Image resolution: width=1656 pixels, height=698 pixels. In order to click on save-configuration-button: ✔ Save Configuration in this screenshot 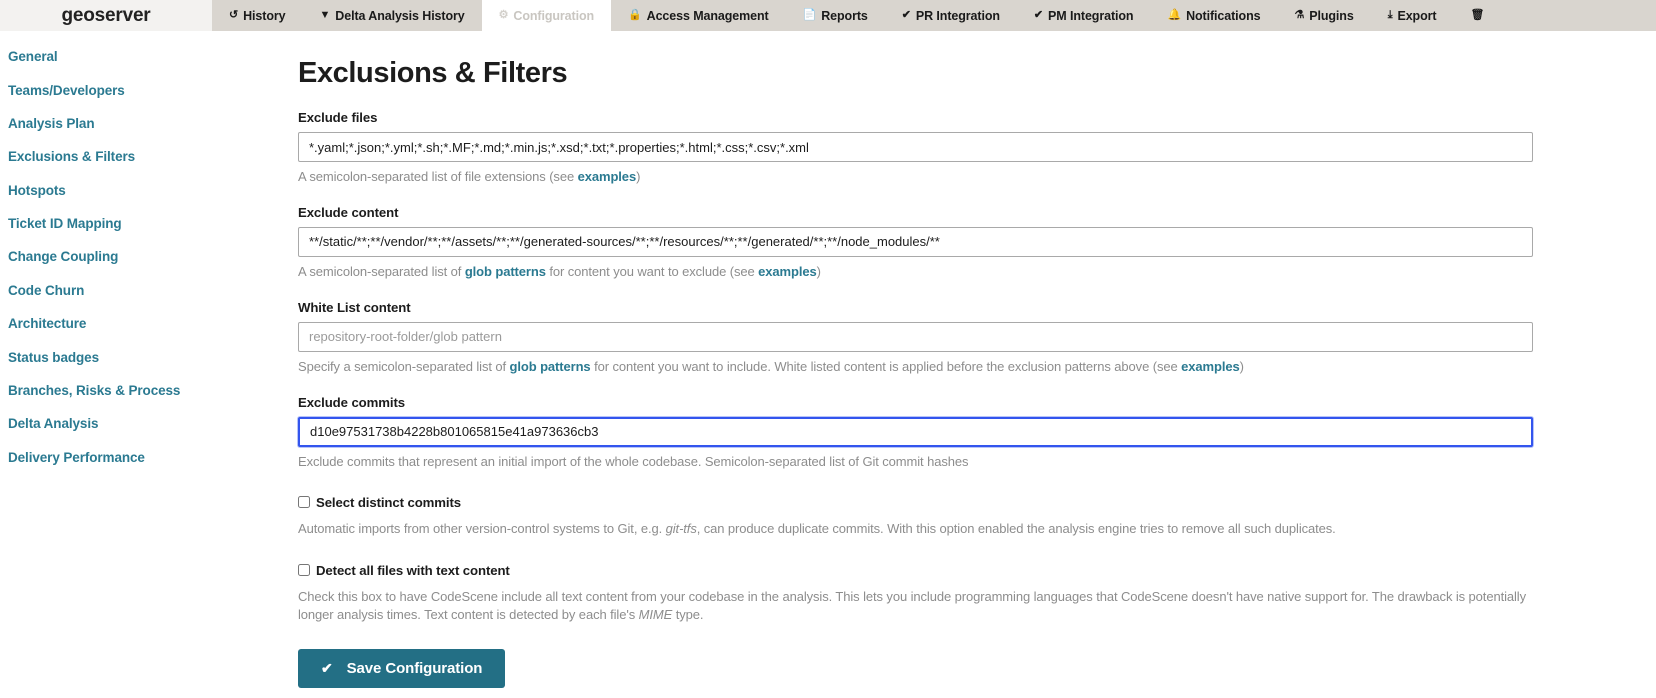, I will do `click(402, 669)`.